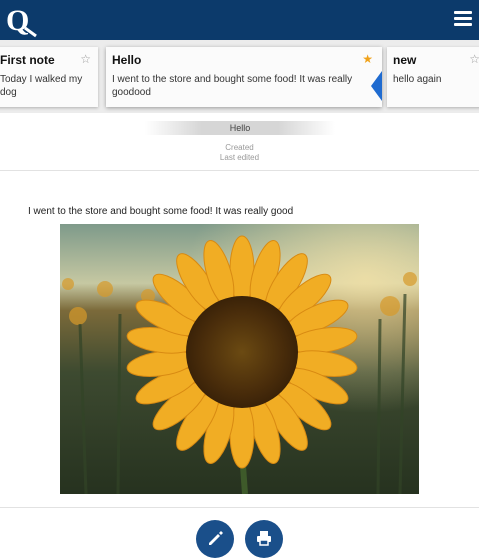 This screenshot has height=558, width=479. Describe the element at coordinates (376, 86) in the screenshot. I see `active-note-marker` at that location.